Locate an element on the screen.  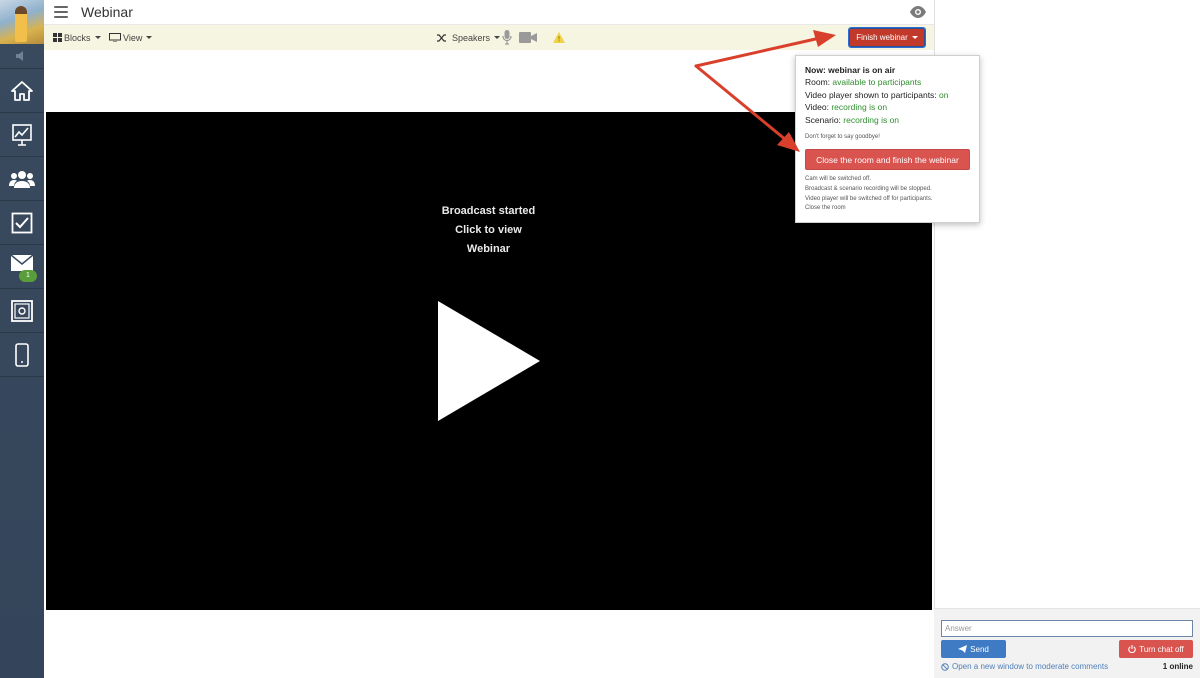
speakers-dropdown: Speakers is located at coordinates (469, 37).